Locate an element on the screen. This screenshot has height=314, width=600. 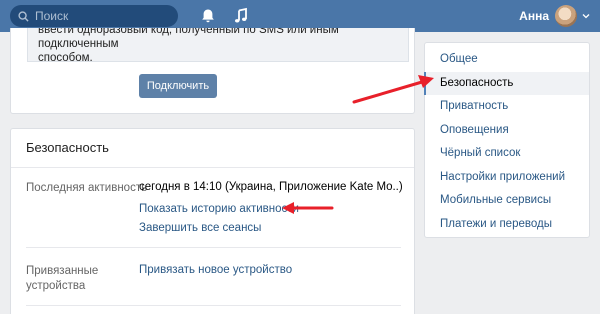
linked-devices-label-line: устройства is located at coordinates (56, 286).